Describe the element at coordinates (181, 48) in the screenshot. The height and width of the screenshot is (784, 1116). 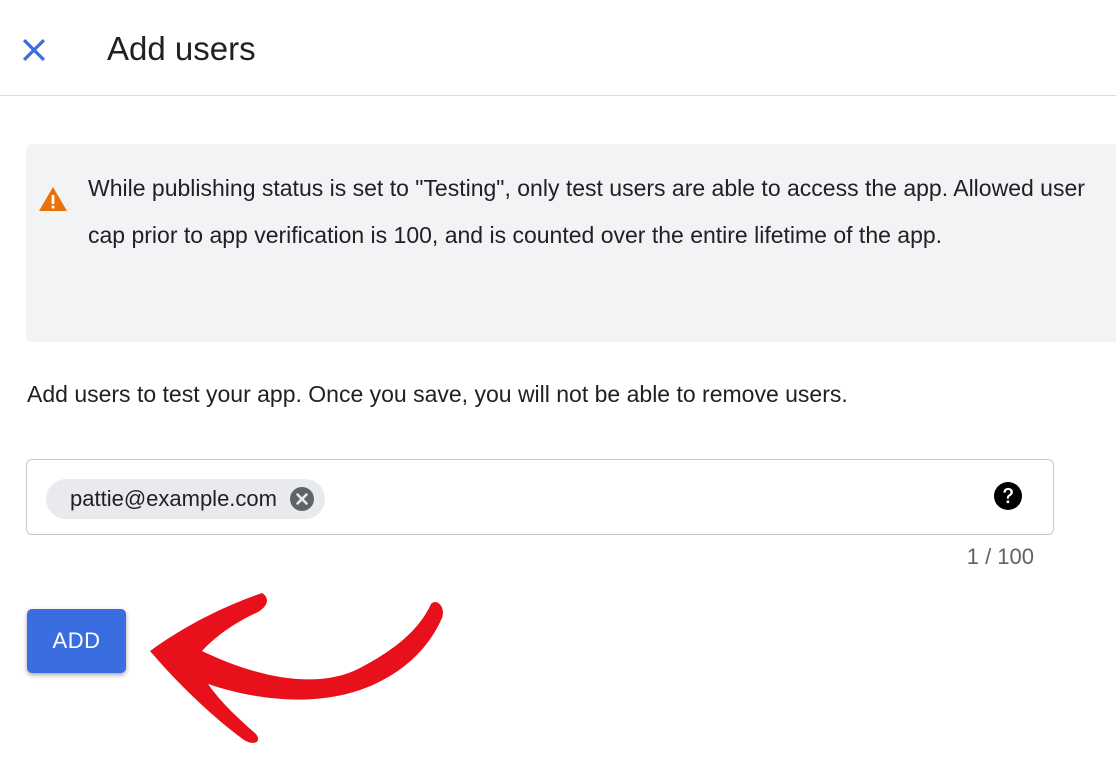
I see `page-title: Add users` at that location.